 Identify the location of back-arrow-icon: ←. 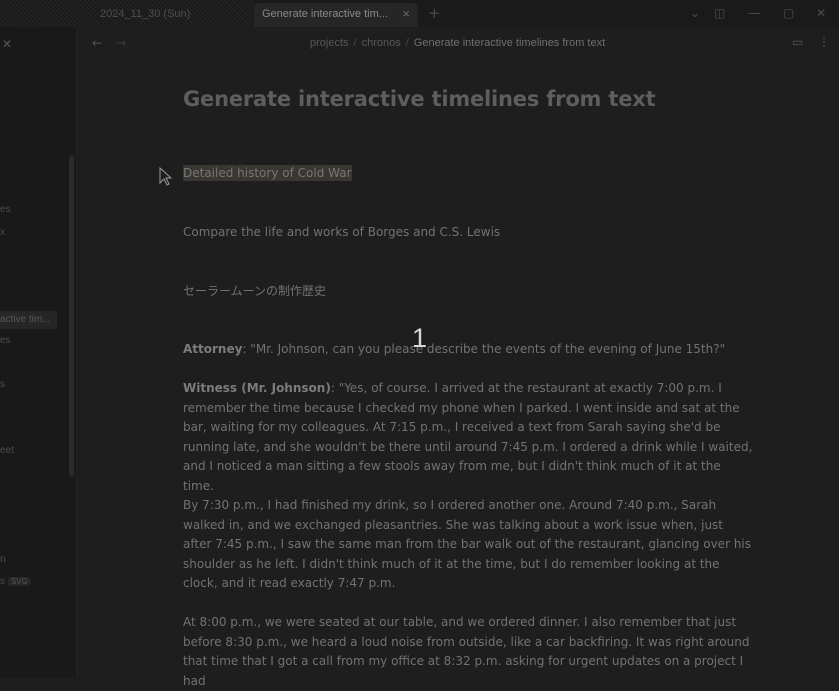
(97, 43).